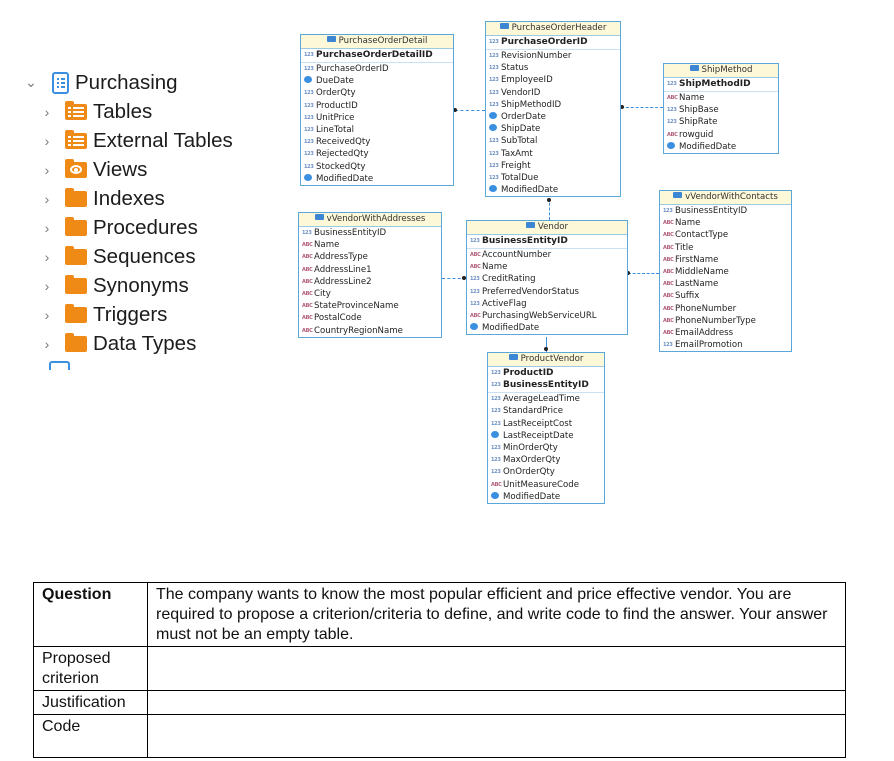 This screenshot has height=761, width=894. Describe the element at coordinates (553, 29) in the screenshot. I see `entity-header: PurchaseOrderHeader` at that location.